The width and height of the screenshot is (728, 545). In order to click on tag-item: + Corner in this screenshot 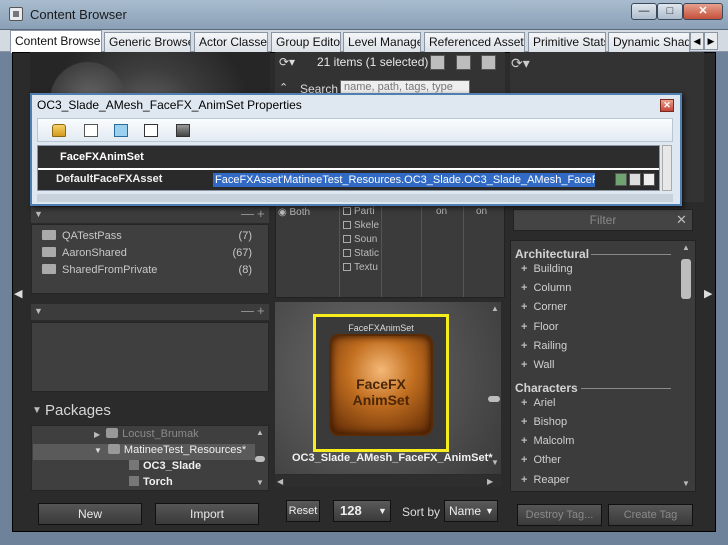, I will do `click(544, 307)`.